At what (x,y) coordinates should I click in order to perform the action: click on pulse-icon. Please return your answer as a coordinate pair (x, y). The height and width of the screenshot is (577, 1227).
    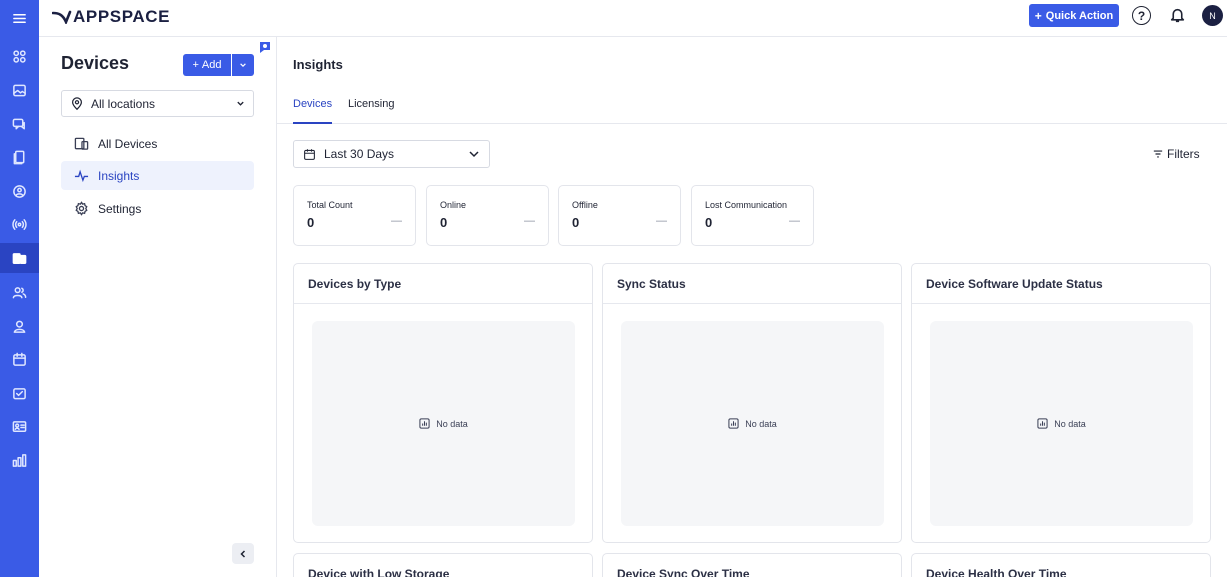
    Looking at the image, I should click on (81, 176).